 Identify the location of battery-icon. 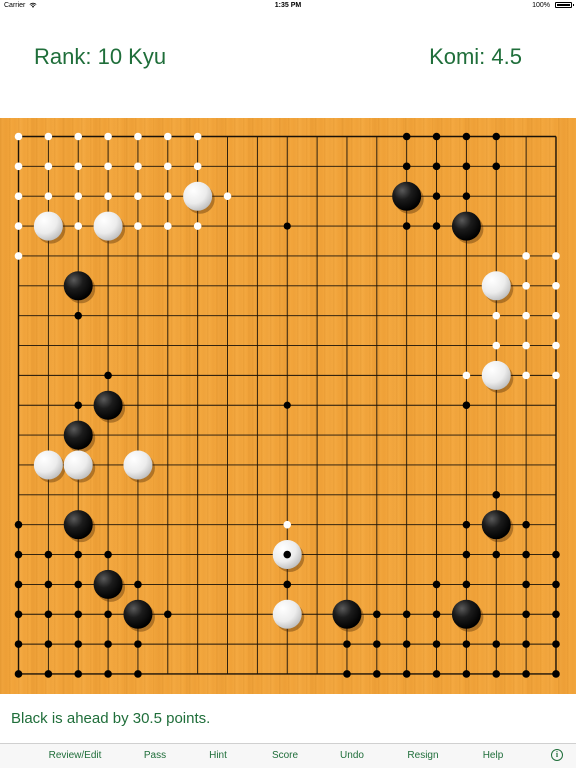
(564, 5).